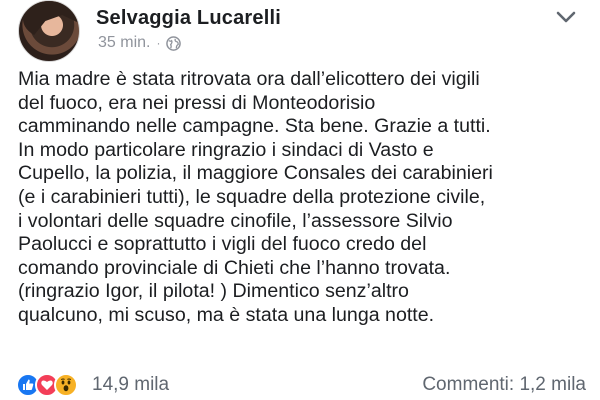 Image resolution: width=600 pixels, height=400 pixels. Describe the element at coordinates (566, 17) in the screenshot. I see `chevron-down-icon` at that location.